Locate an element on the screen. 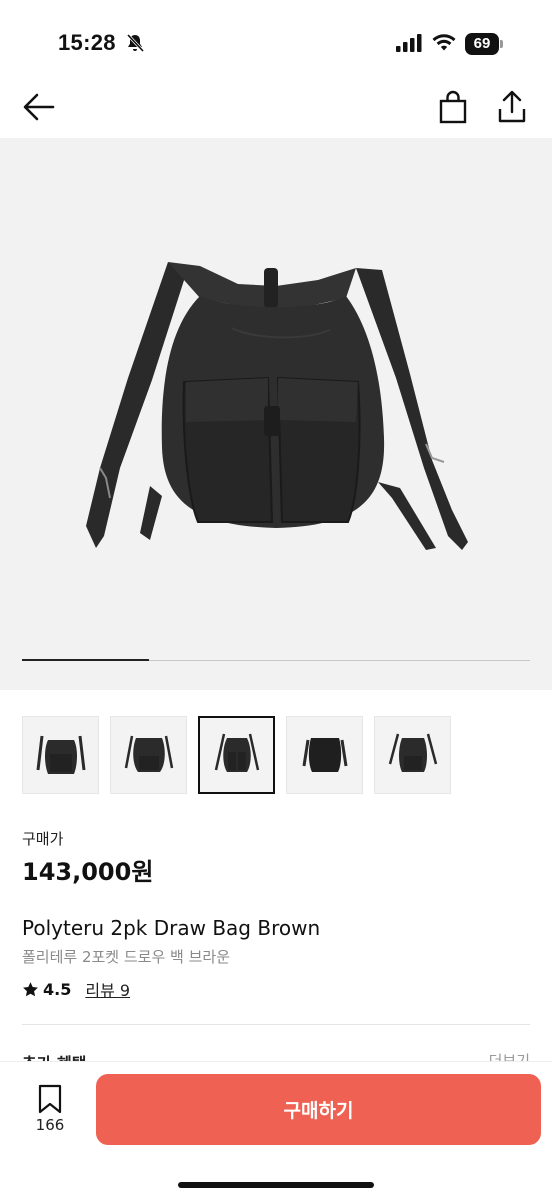 The height and width of the screenshot is (1200, 552). divider is located at coordinates (276, 1024).